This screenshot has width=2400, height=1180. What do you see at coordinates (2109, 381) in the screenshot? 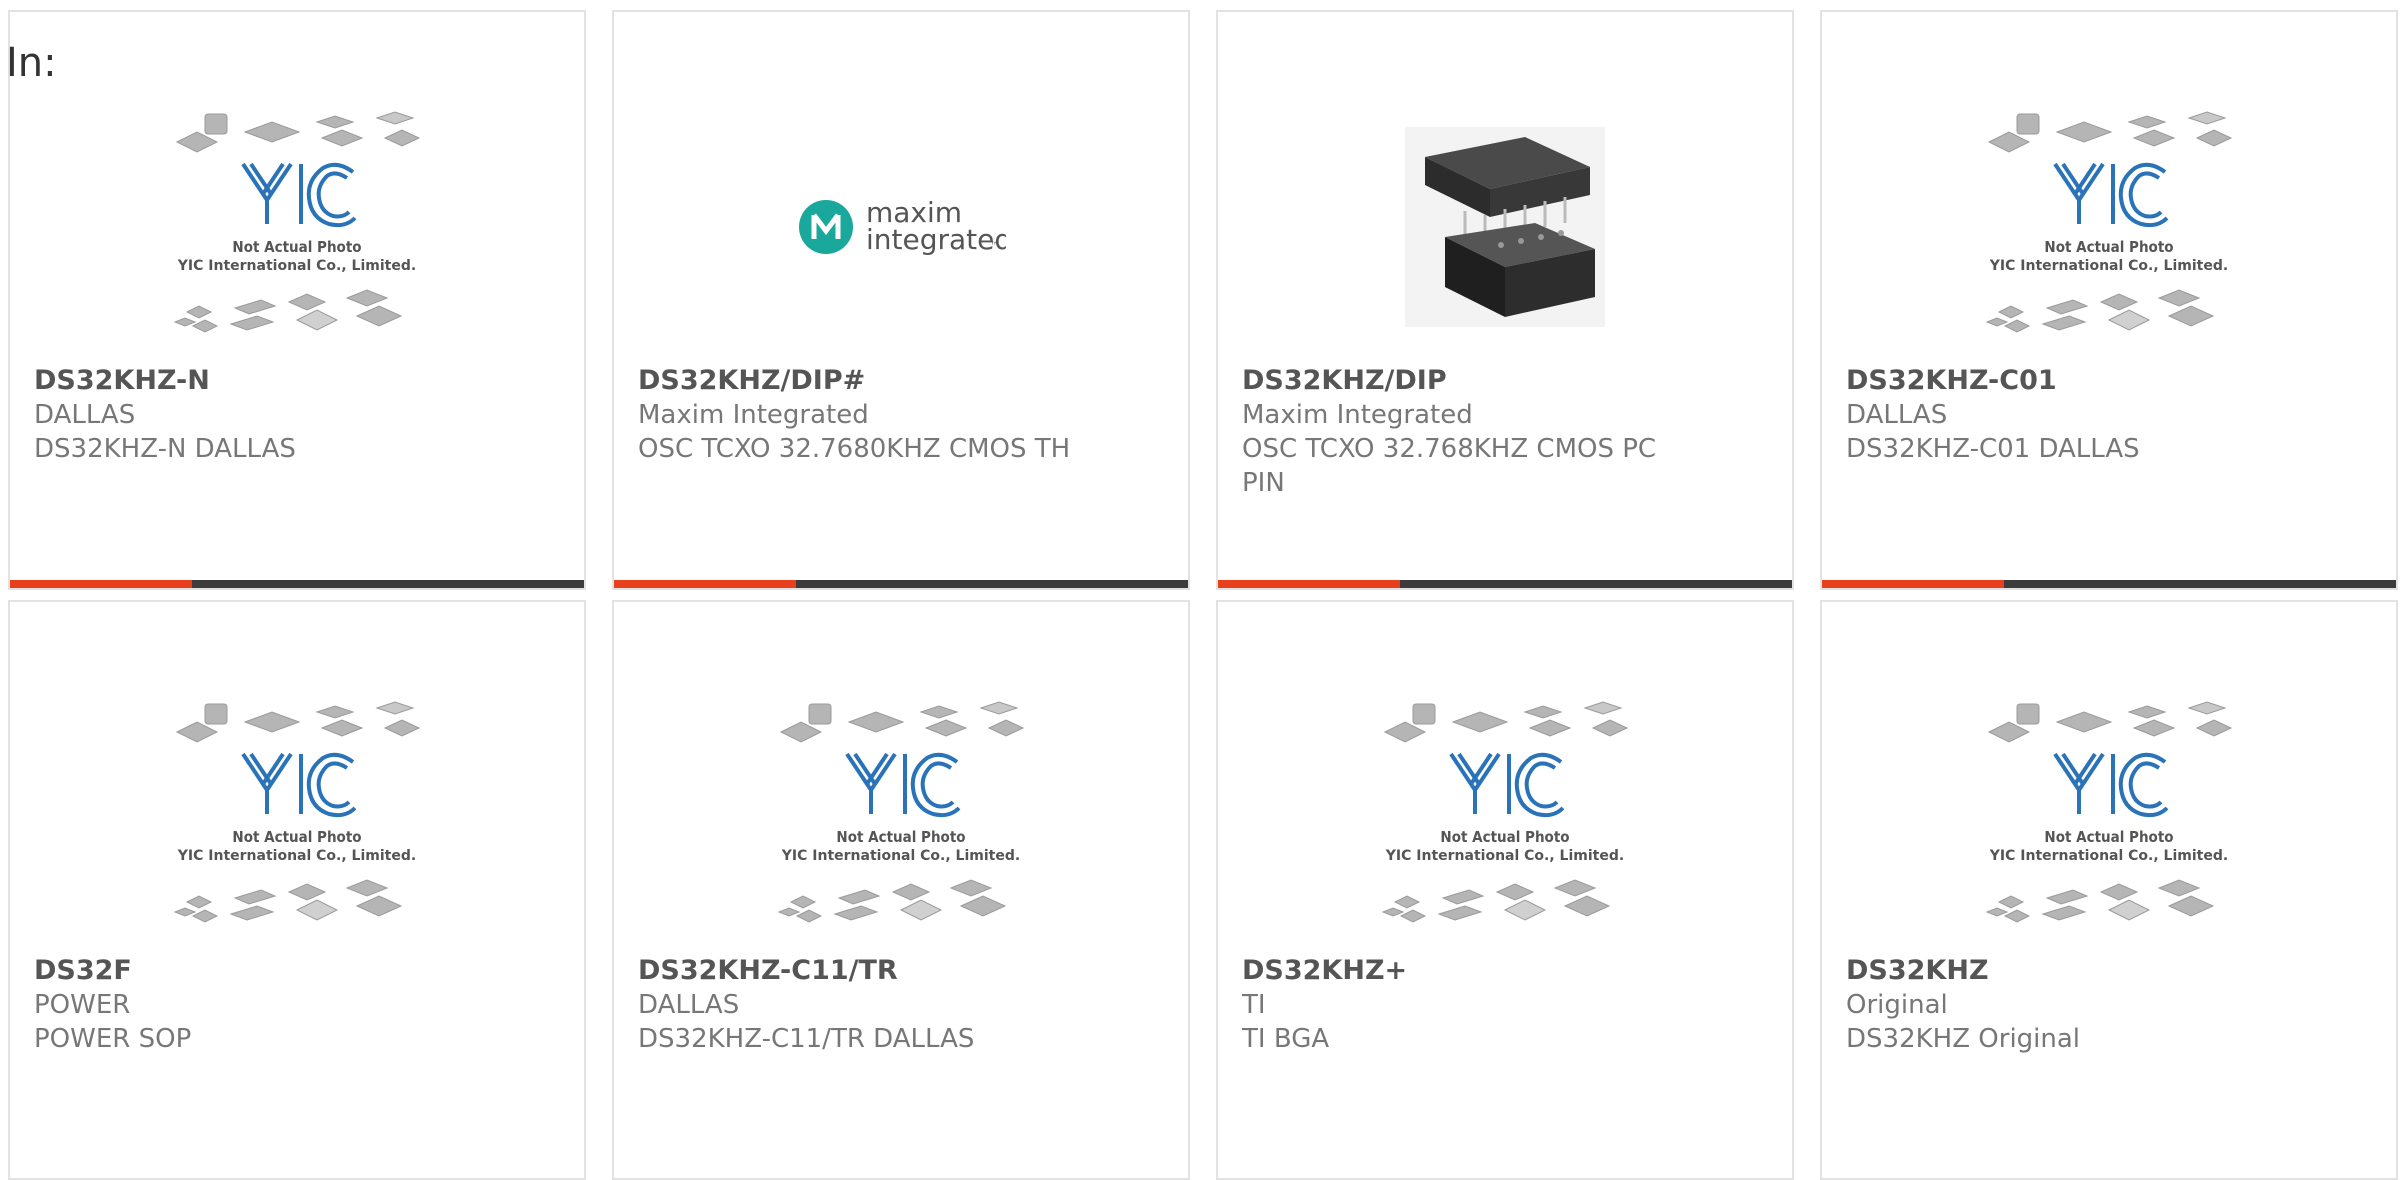
I see `part-number-link: DS32KHZ-C01` at bounding box center [2109, 381].